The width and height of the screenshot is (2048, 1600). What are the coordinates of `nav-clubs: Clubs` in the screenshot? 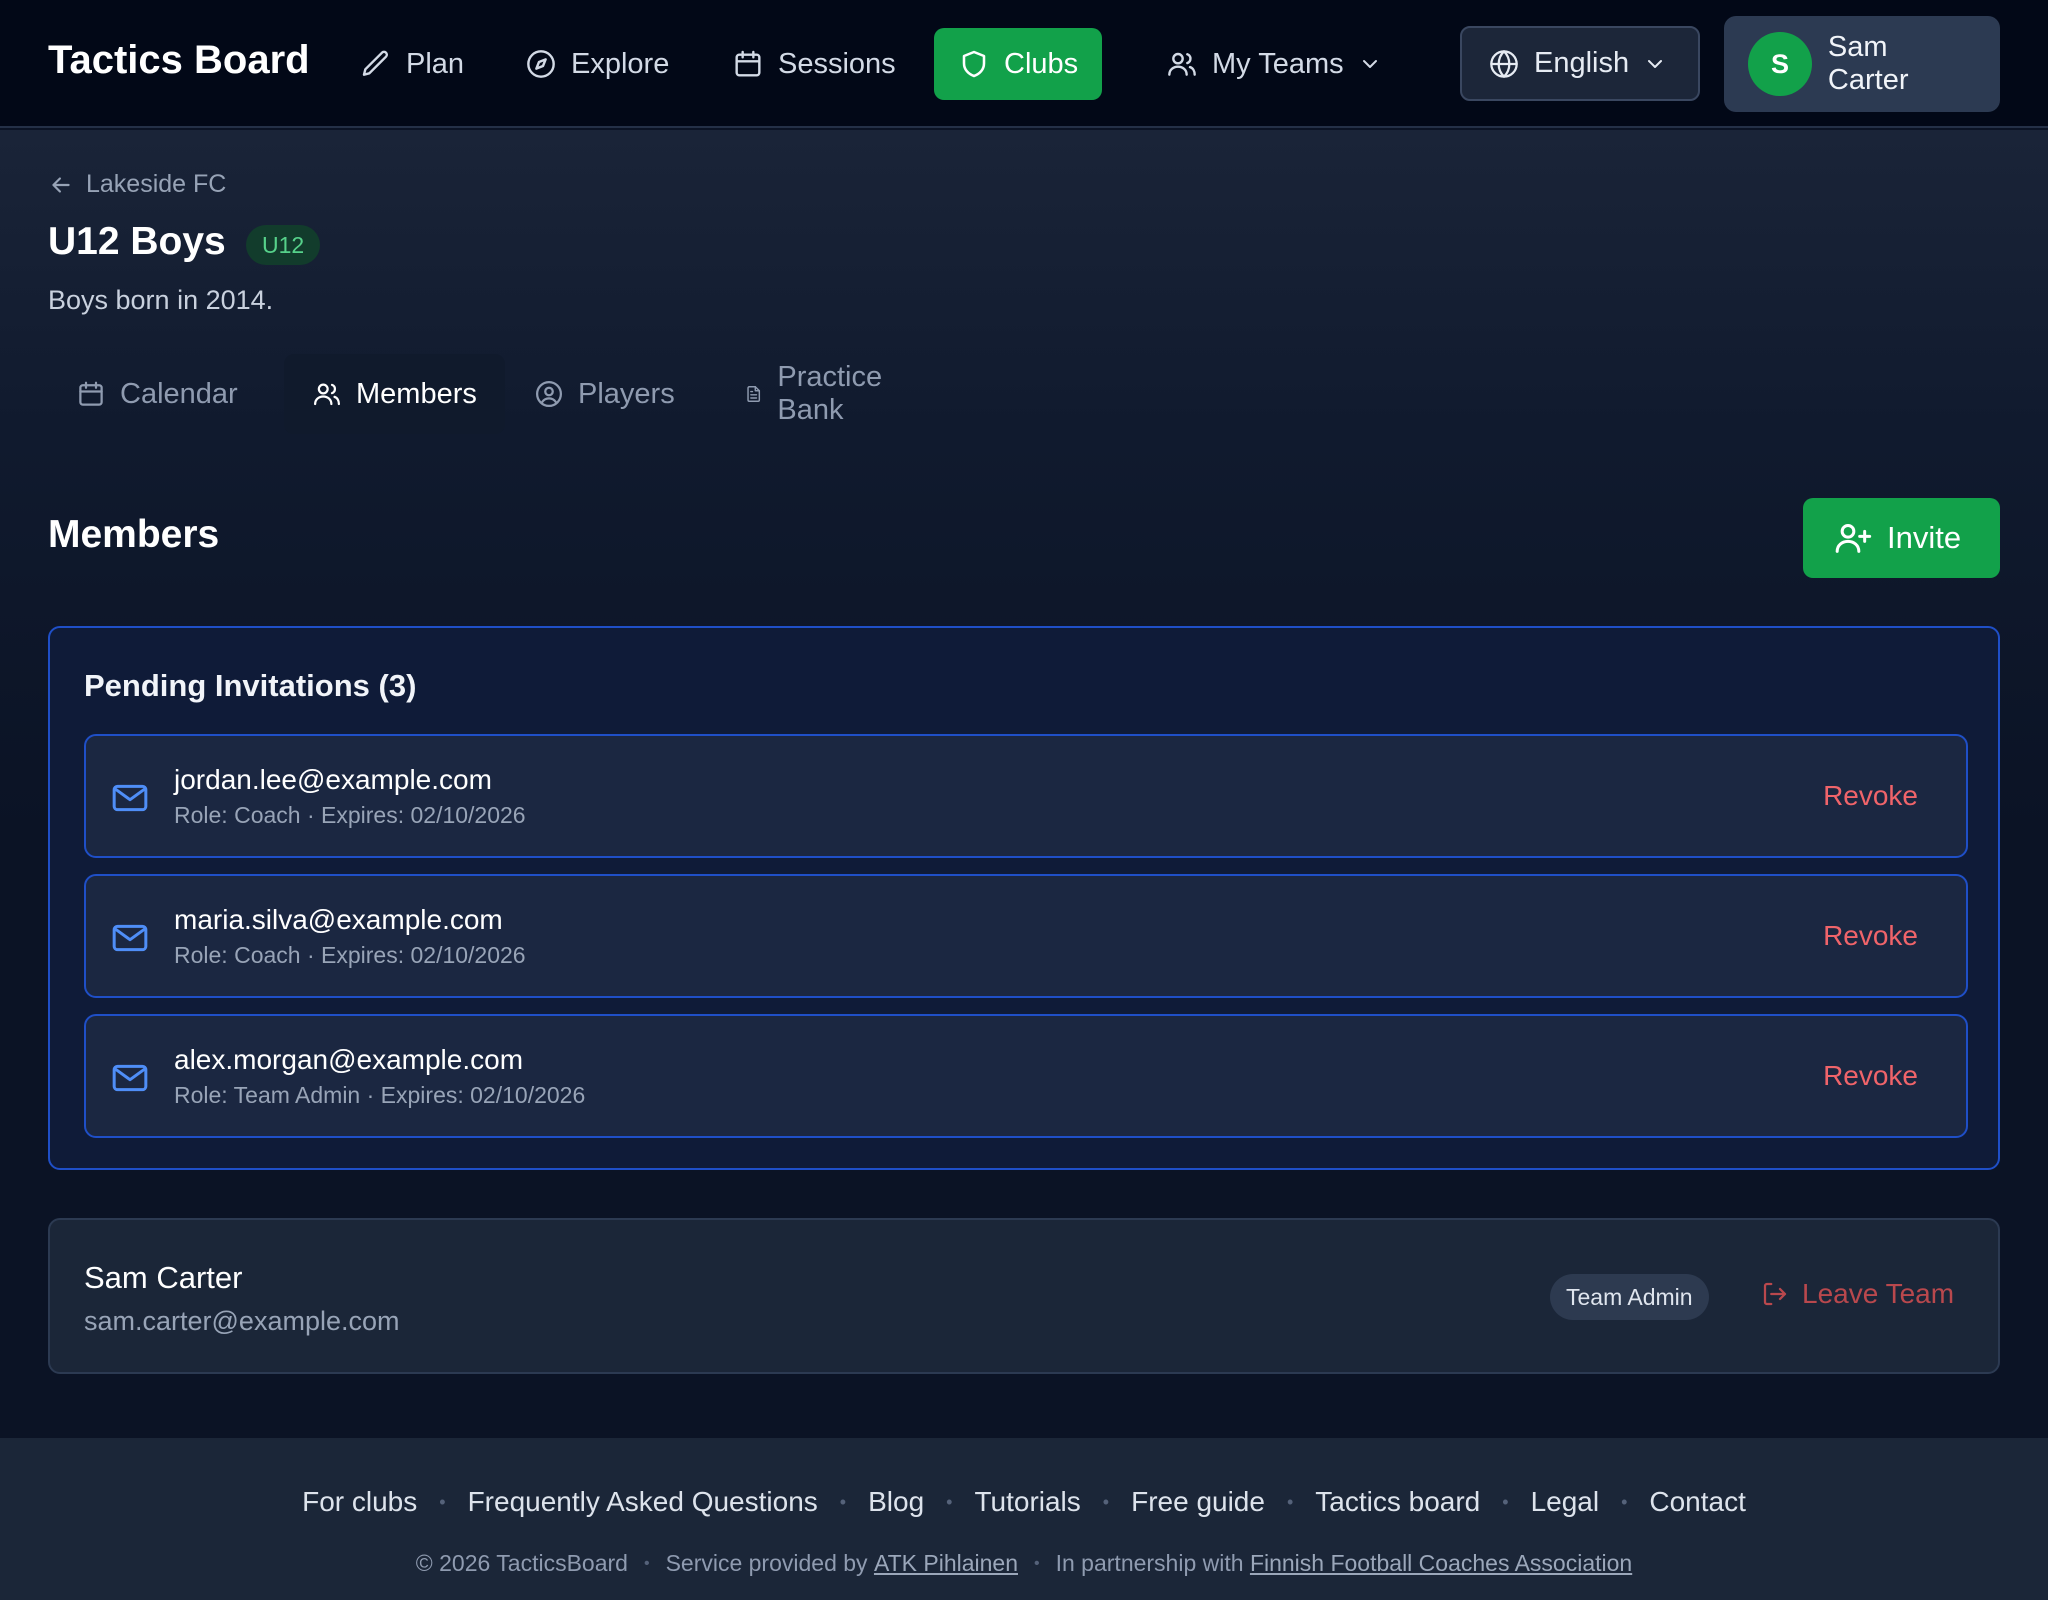 It's located at (1018, 64).